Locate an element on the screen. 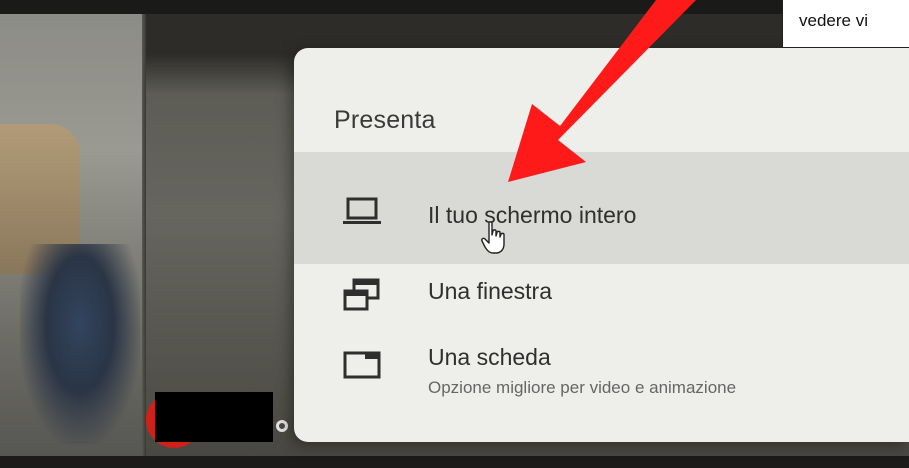  menu-item-sublabel: Opzione migliore per video e animazione is located at coordinates (582, 387).